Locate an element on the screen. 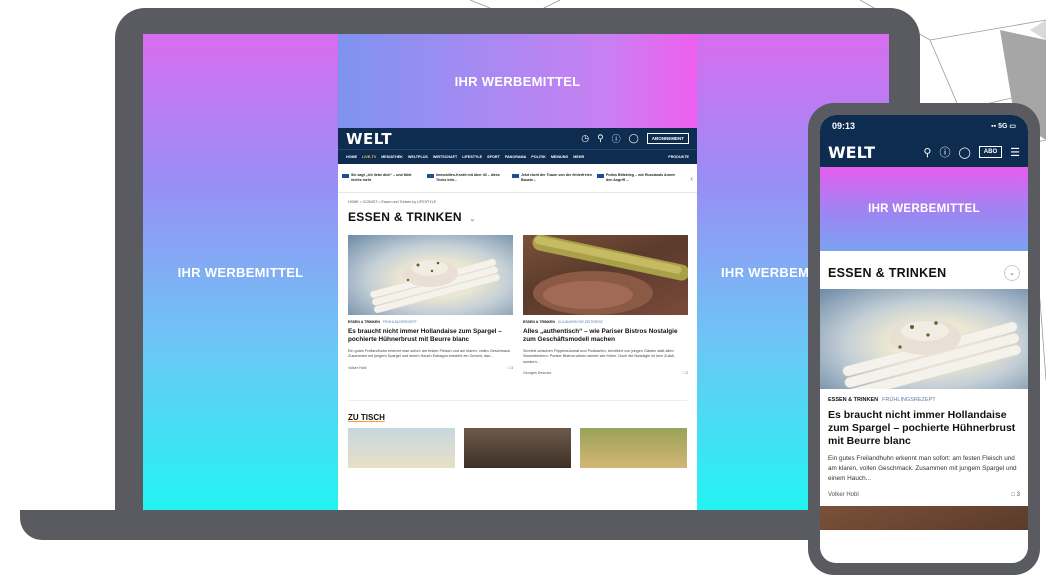  header-icons: ⚲ ⓘ ◯ ABO ☰ is located at coordinates (971, 152).